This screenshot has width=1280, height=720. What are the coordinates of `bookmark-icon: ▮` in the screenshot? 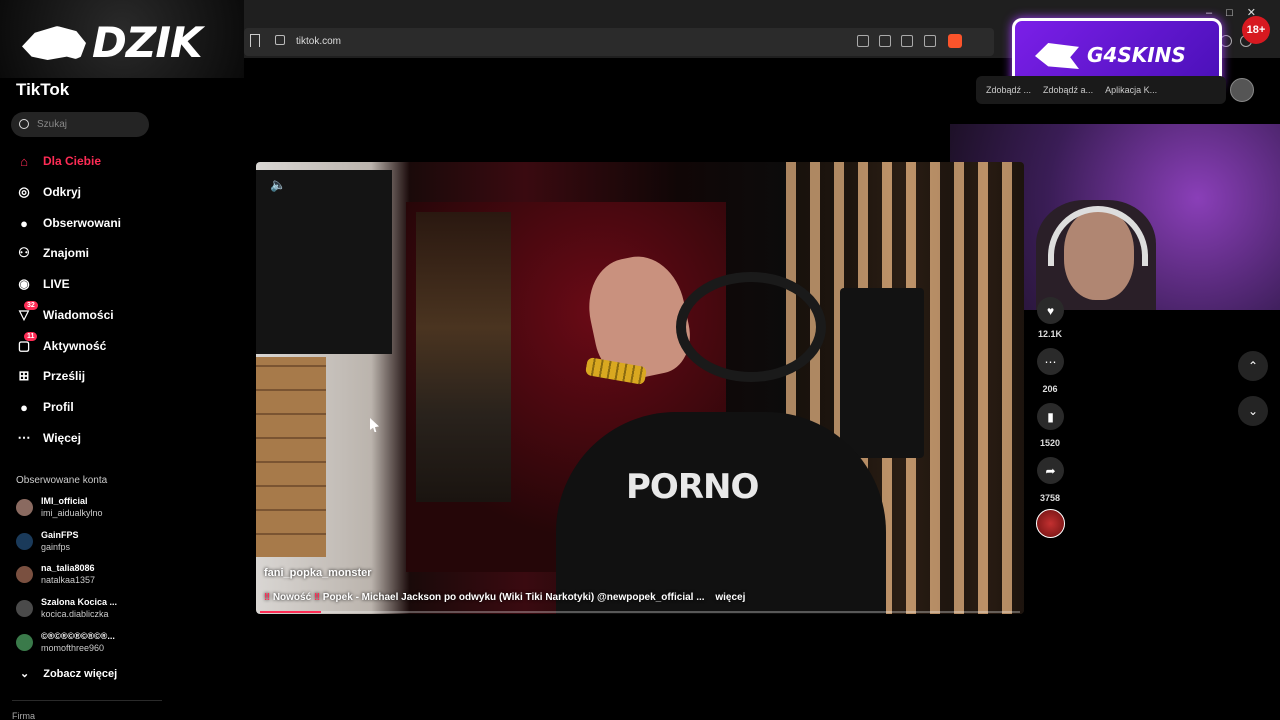 It's located at (1050, 416).